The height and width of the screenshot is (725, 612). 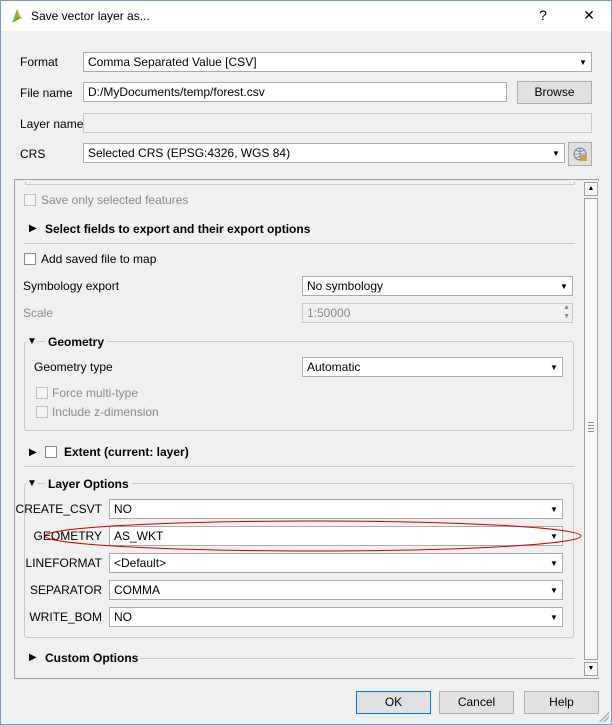 What do you see at coordinates (105, 412) in the screenshot?
I see `include-z-label: Include z-dimension` at bounding box center [105, 412].